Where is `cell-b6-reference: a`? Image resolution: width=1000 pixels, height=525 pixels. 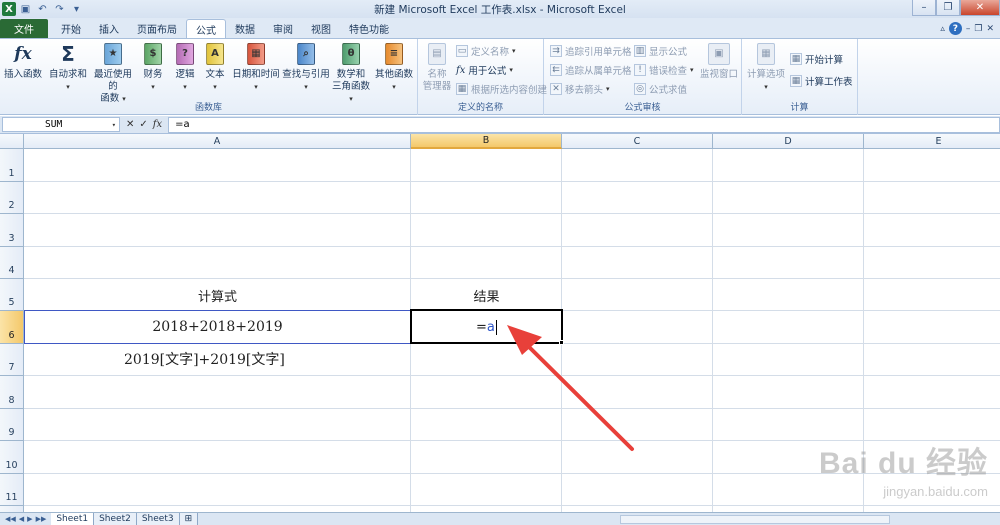
cell-b6-reference: a is located at coordinates (490, 327).